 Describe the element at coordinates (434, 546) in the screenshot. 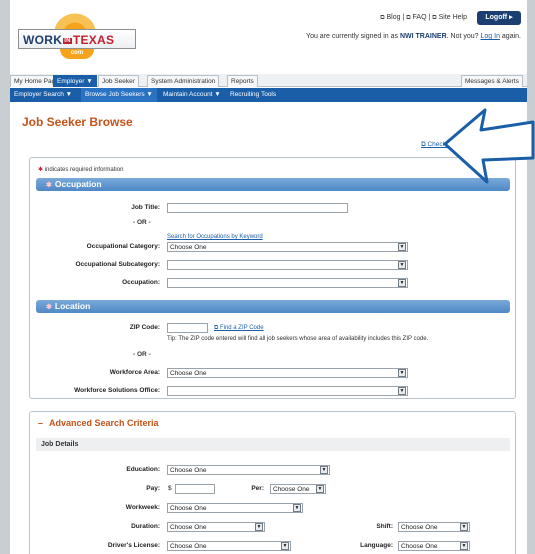

I see `language-select: Choose One ▼` at that location.